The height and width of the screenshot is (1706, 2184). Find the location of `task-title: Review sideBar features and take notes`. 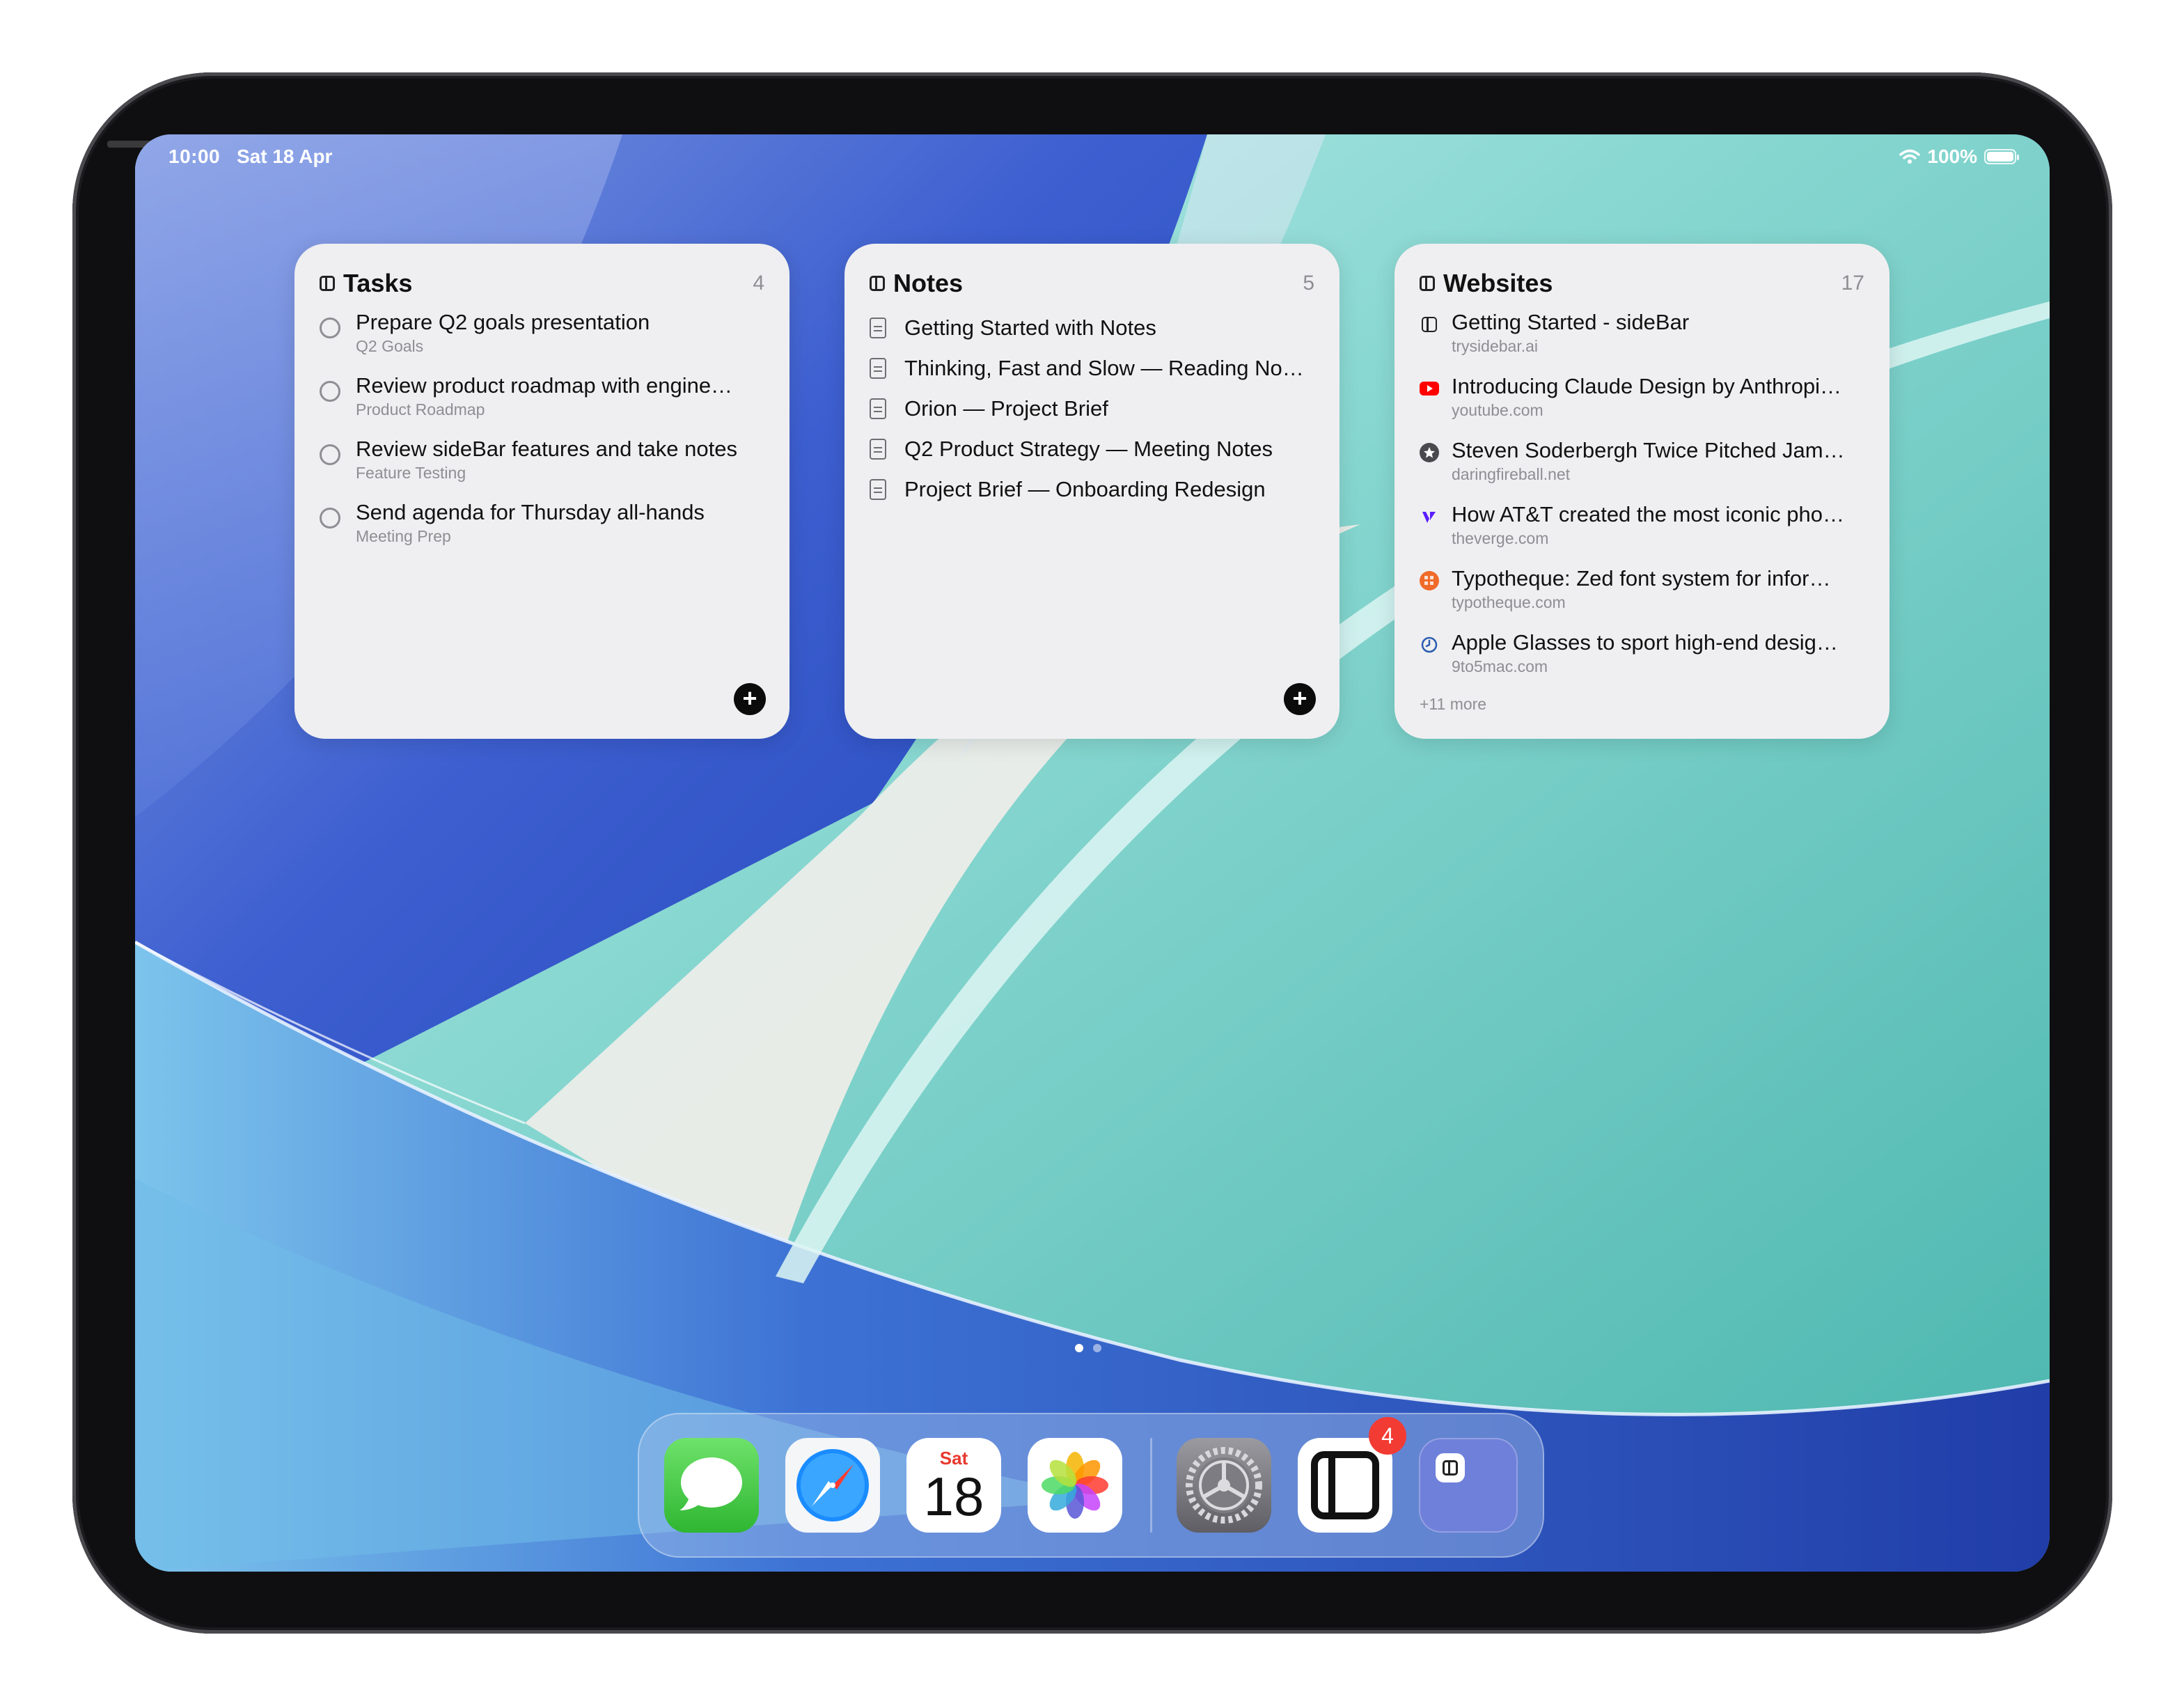

task-title: Review sideBar features and take notes is located at coordinates (546, 449).